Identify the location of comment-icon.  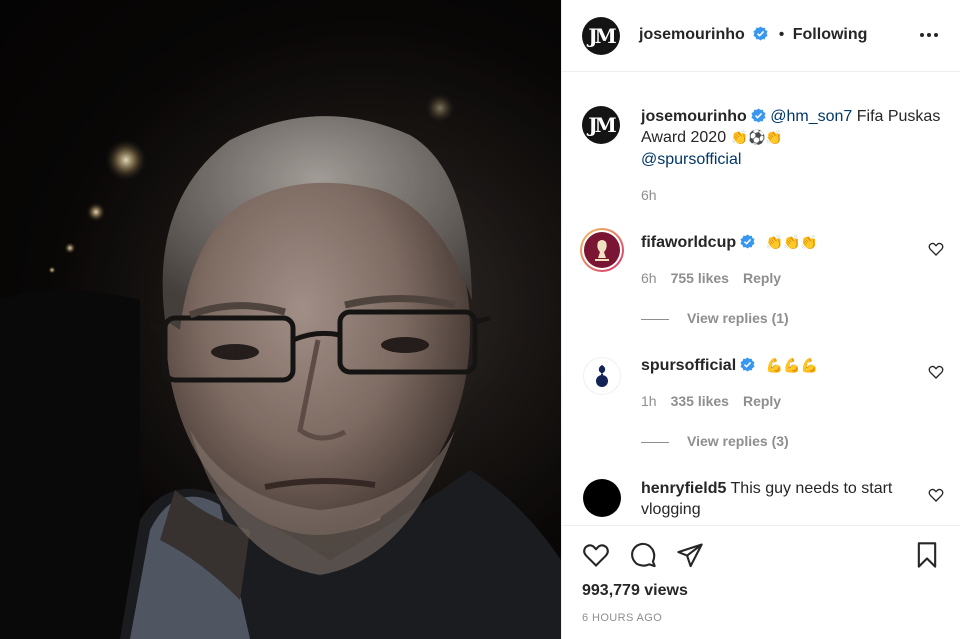
(643, 555).